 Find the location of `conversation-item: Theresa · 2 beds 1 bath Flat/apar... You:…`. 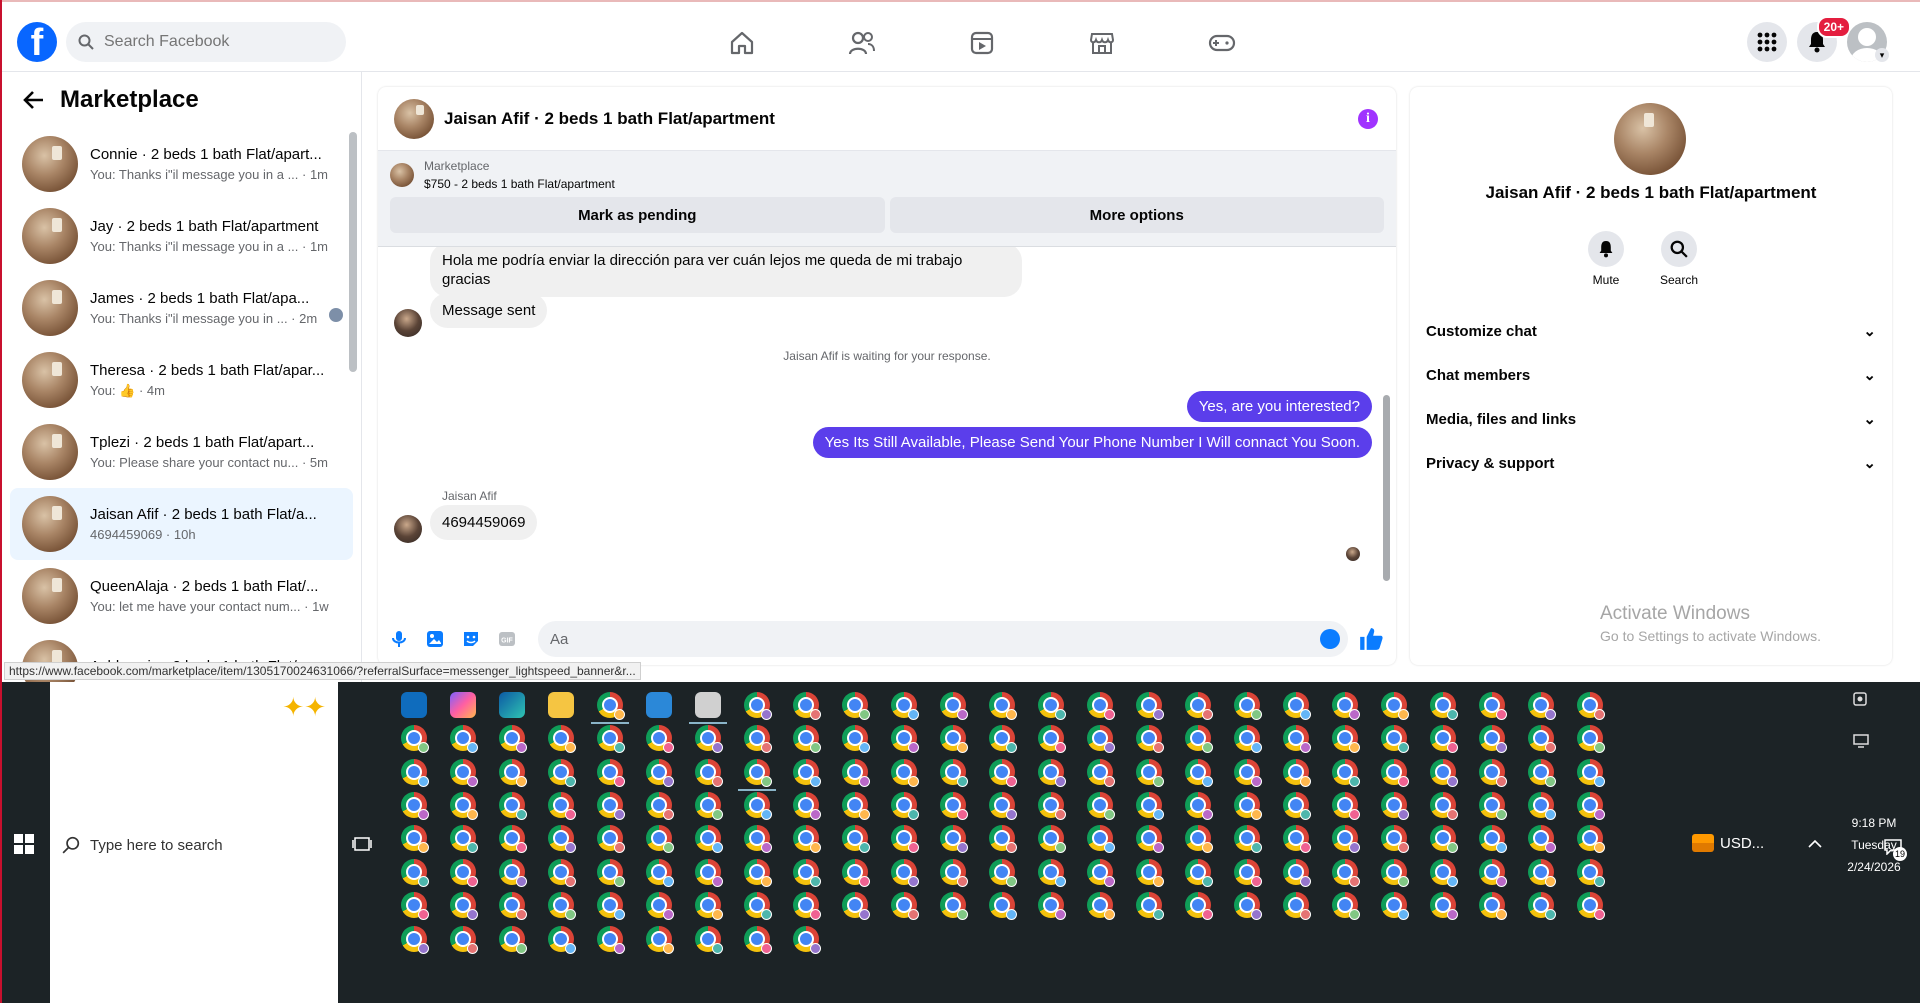

conversation-item: Theresa · 2 beds 1 bath Flat/apar... You:… is located at coordinates (181, 380).